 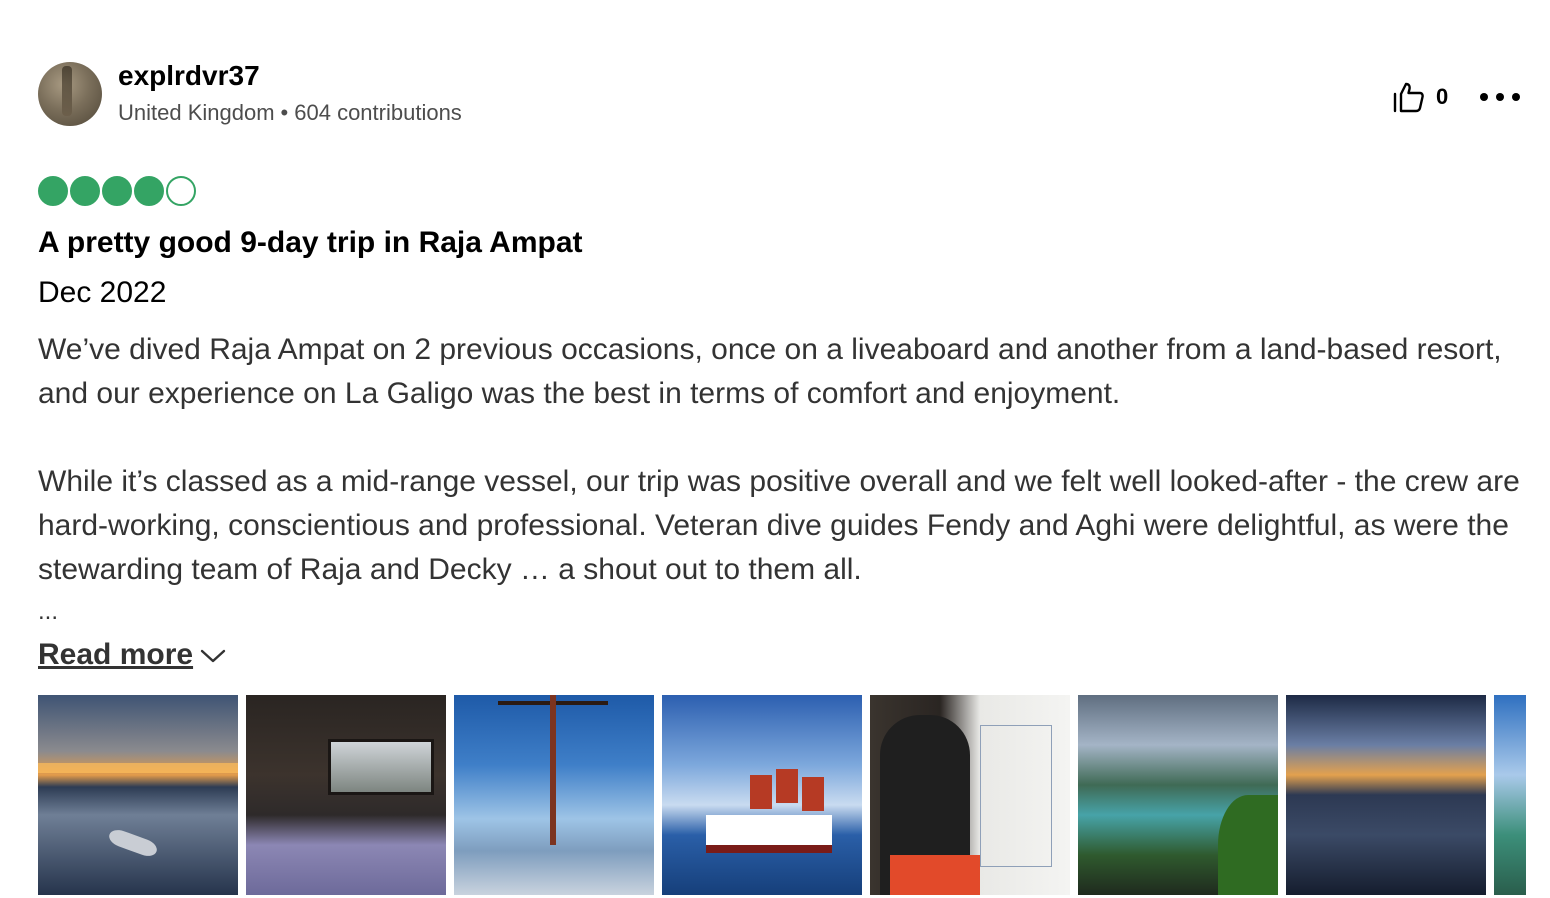 I want to click on boat-shape, so click(x=133, y=843).